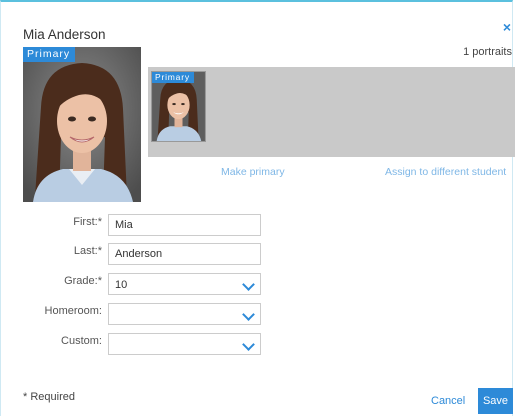 Image resolution: width=515 pixels, height=418 pixels. I want to click on portrait-thumbnail: Primary, so click(178, 106).